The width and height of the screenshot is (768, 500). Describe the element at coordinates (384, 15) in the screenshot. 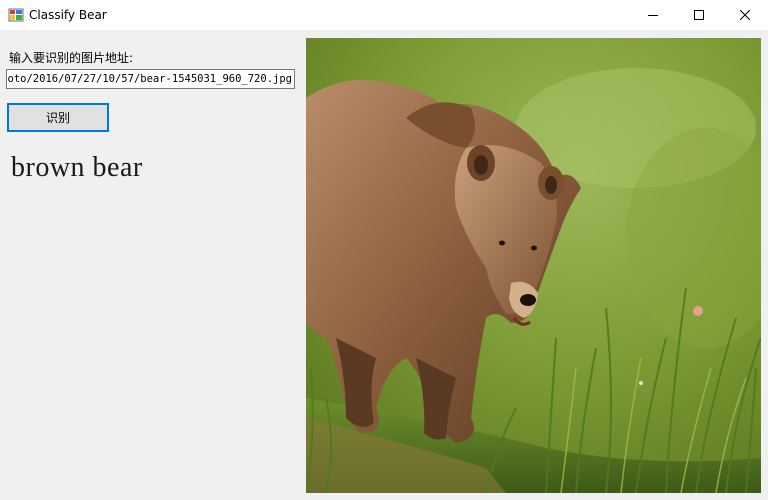

I see `title-bar: Classify Bear` at that location.